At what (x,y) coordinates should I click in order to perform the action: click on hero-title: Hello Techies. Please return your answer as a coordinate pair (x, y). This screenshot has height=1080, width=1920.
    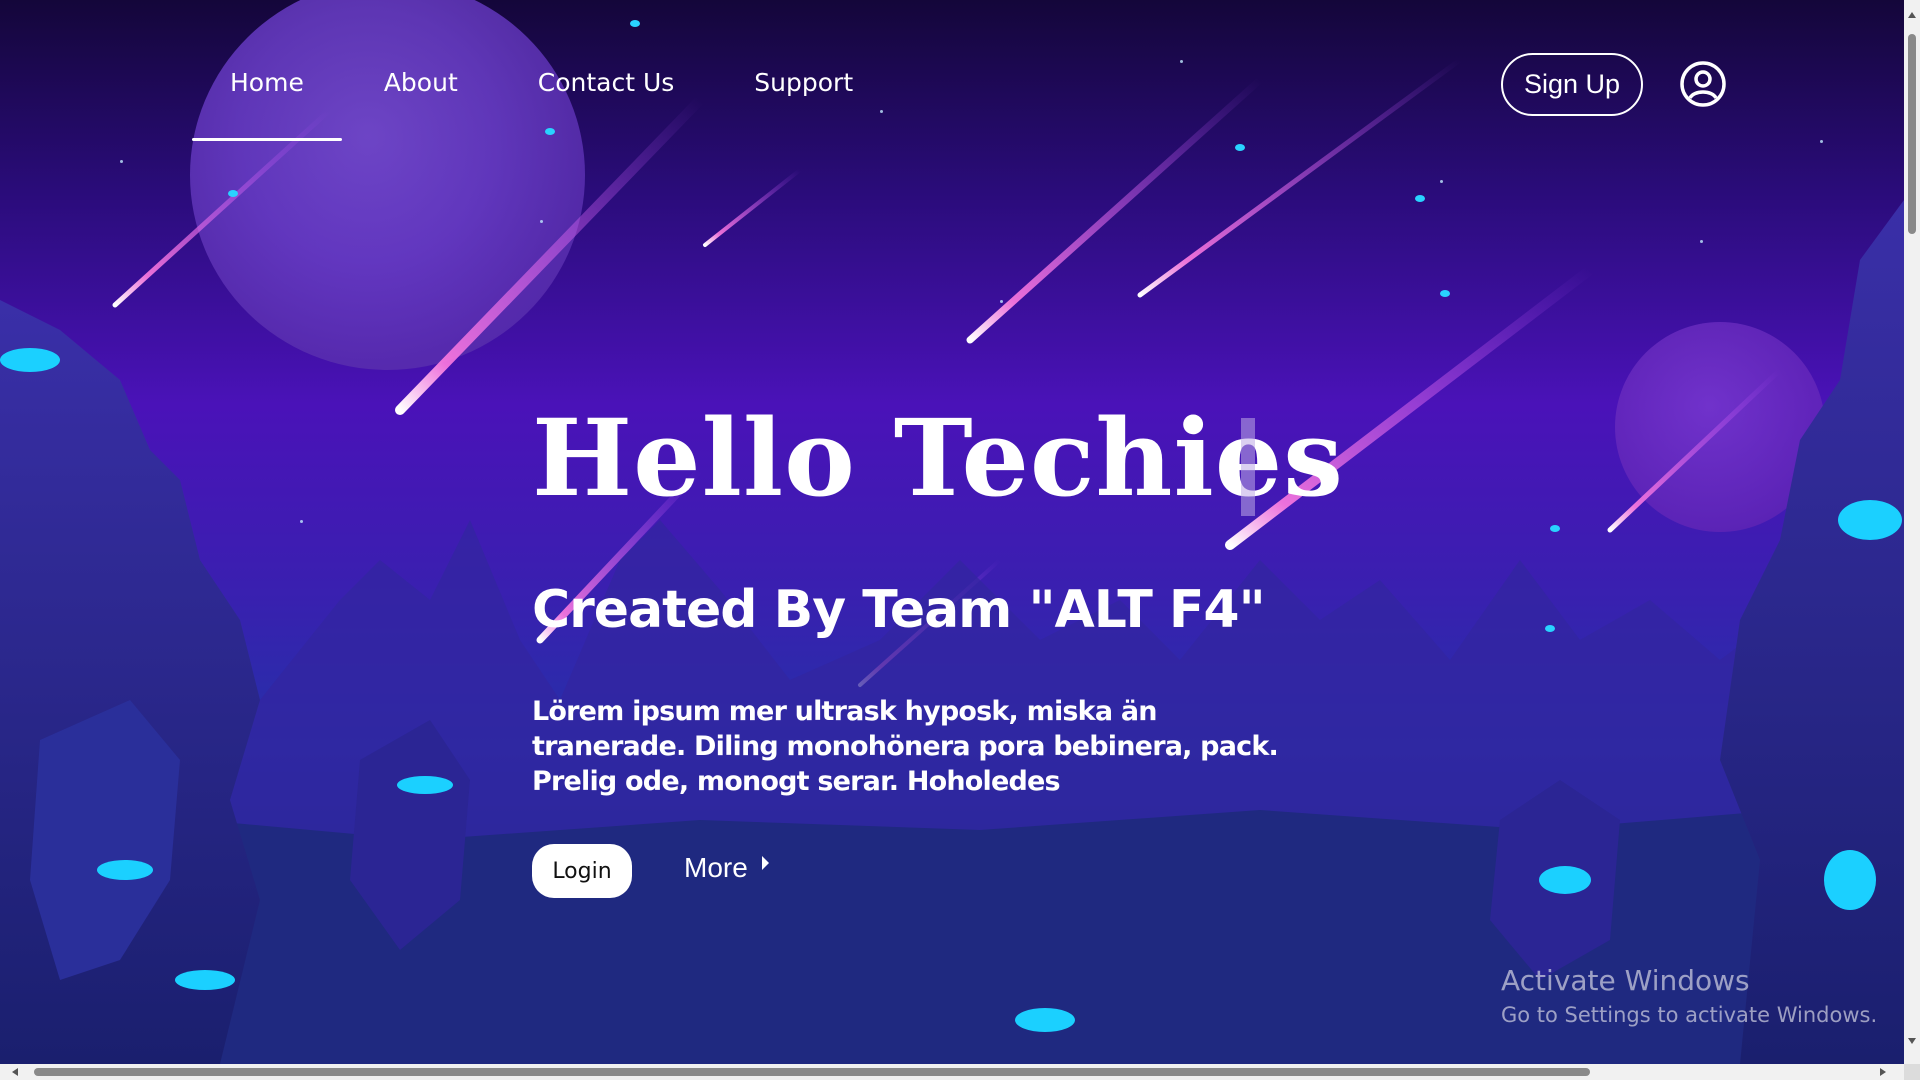
    Looking at the image, I should click on (938, 457).